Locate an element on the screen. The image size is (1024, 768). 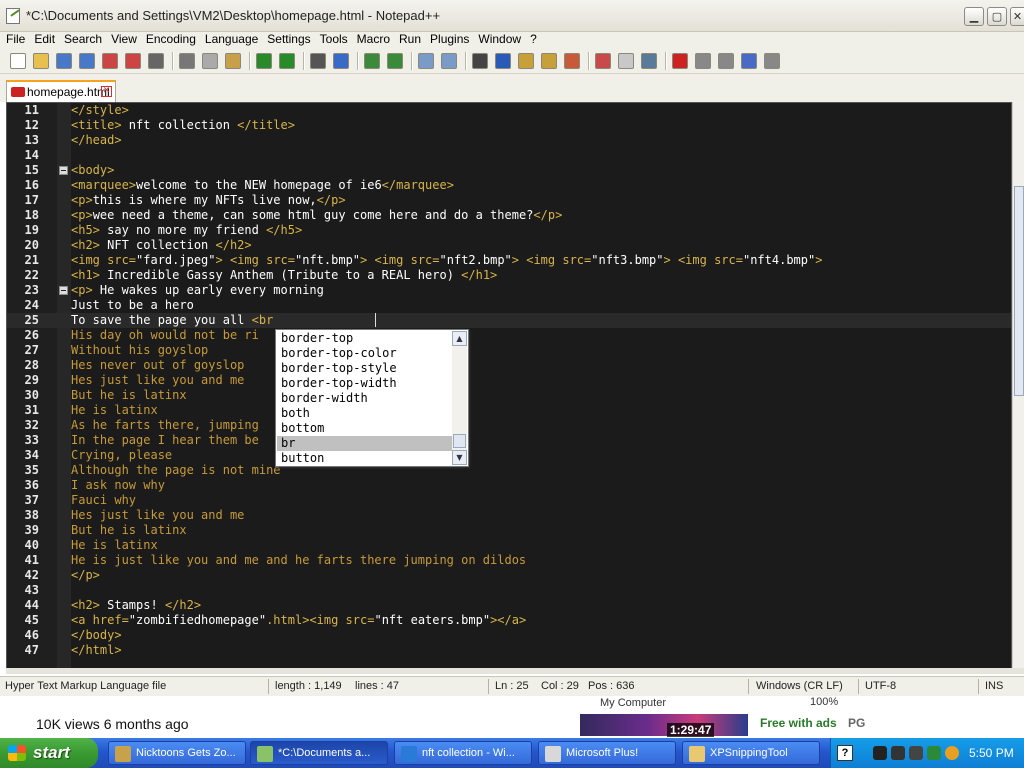
menu-encoding: Encoding is located at coordinates (171, 39).